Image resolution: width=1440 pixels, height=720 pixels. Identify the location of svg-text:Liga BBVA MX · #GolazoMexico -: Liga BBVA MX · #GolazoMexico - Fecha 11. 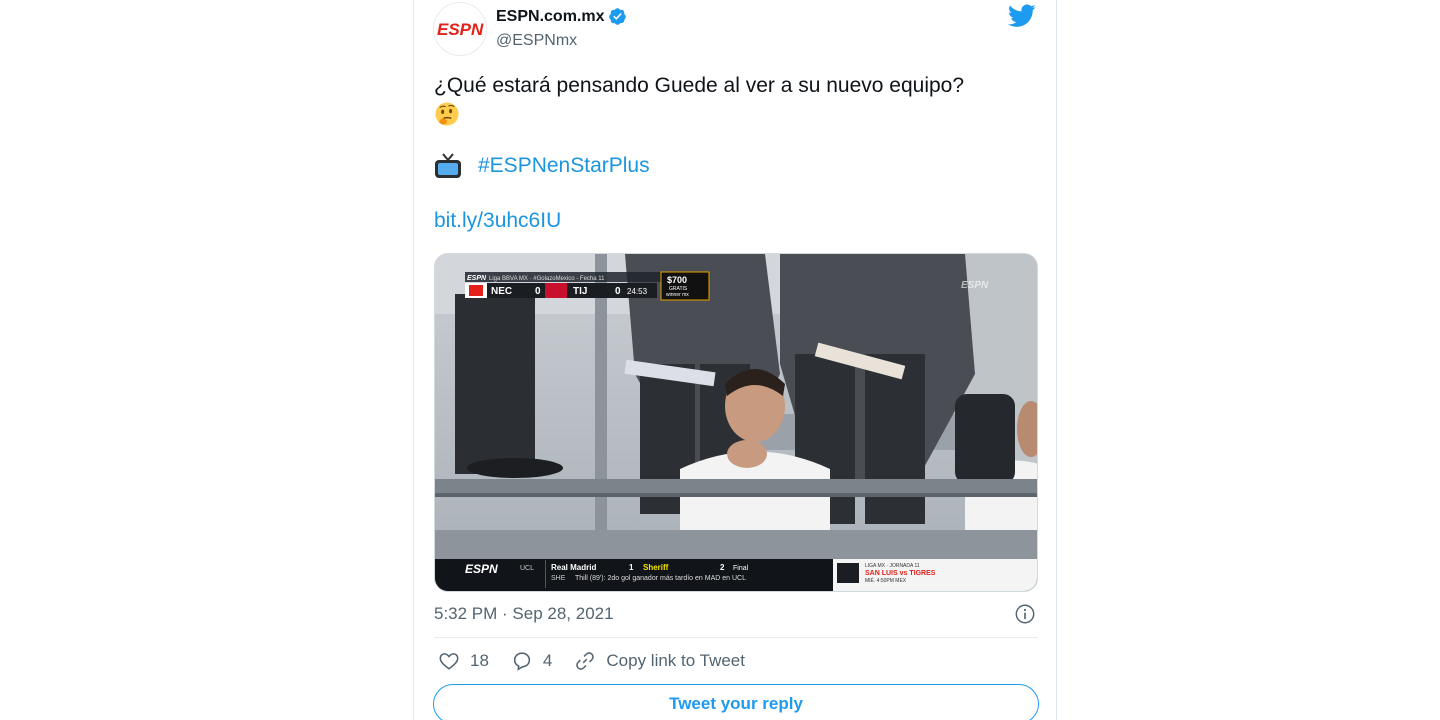
(547, 279).